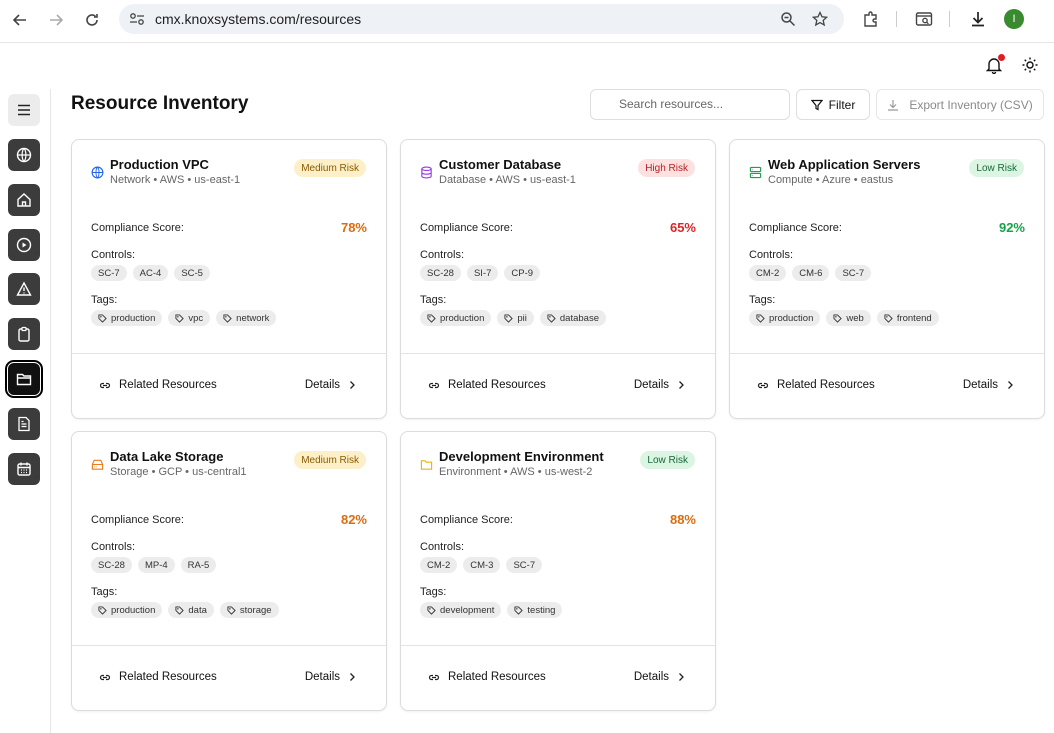  I want to click on control-chip: SC-28, so click(111, 565).